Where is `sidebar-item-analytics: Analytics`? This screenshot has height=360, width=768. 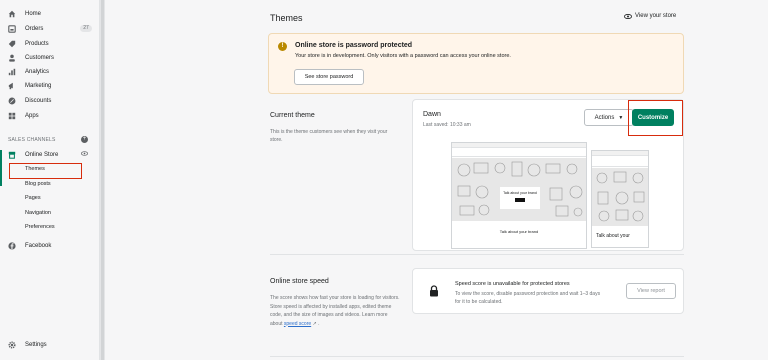 sidebar-item-analytics: Analytics is located at coordinates (28, 72).